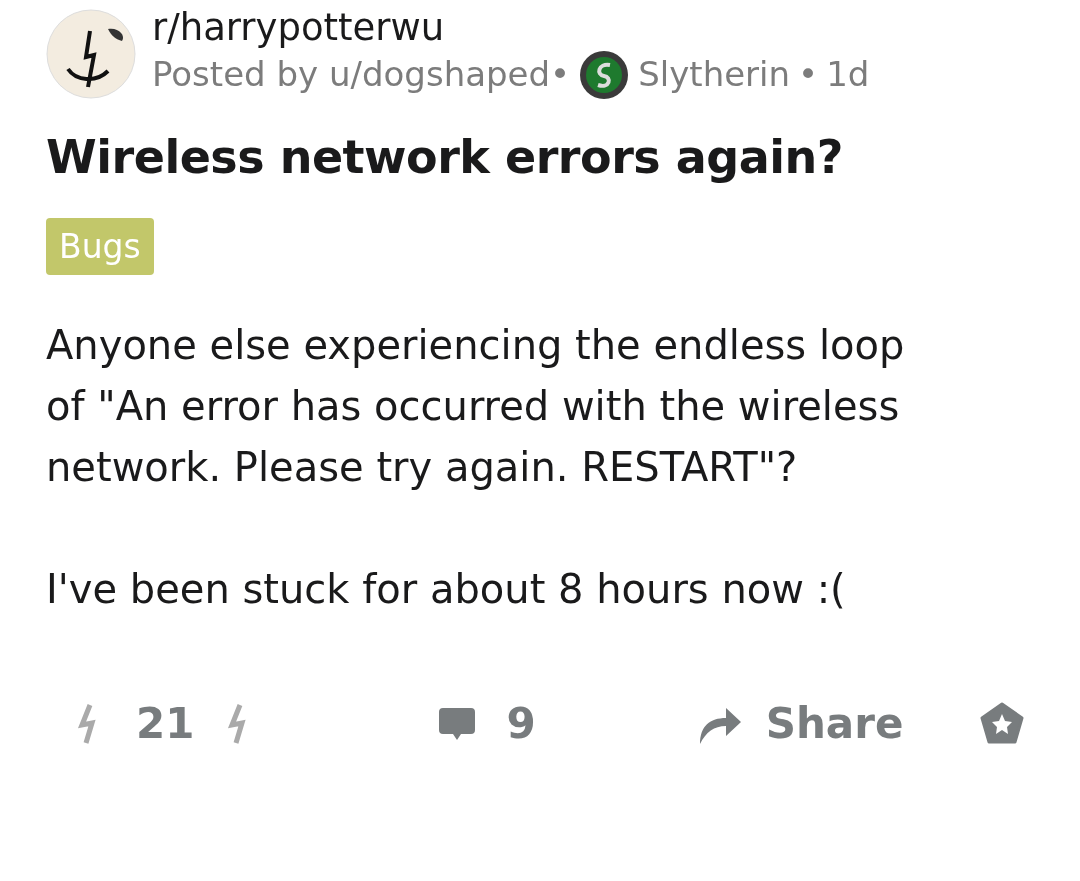 This screenshot has width=1080, height=881. What do you see at coordinates (799, 724) in the screenshot?
I see `share-button: Share` at bounding box center [799, 724].